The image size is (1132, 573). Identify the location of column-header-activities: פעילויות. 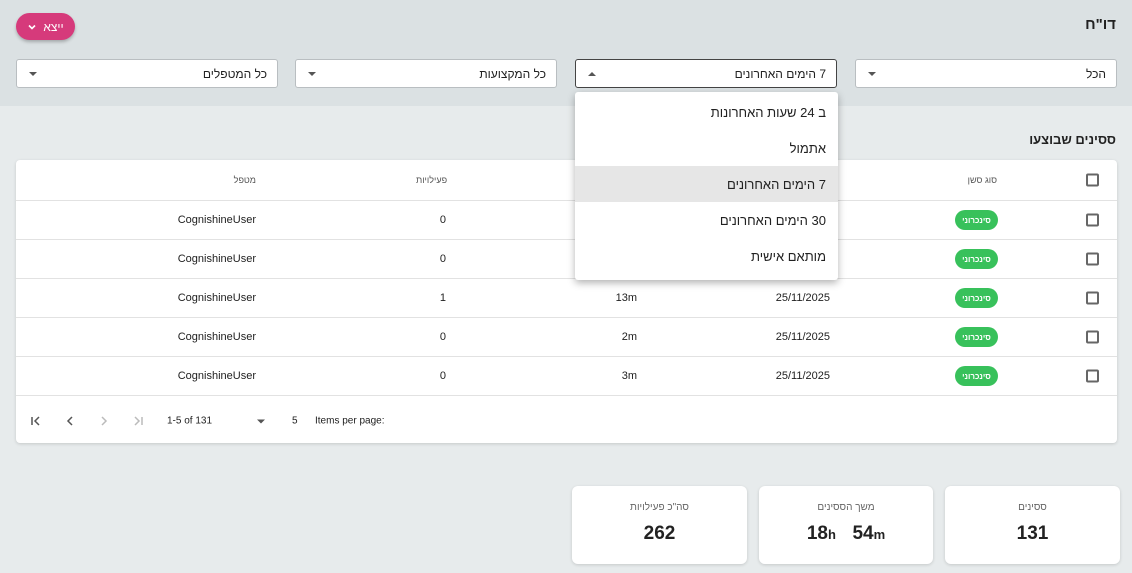
(432, 180).